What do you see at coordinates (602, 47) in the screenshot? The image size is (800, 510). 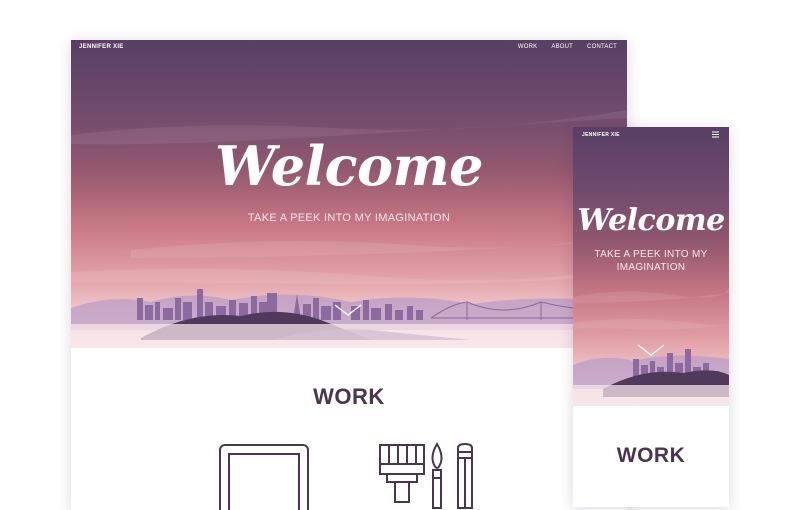 I see `nav-link-contact: CONTACT` at bounding box center [602, 47].